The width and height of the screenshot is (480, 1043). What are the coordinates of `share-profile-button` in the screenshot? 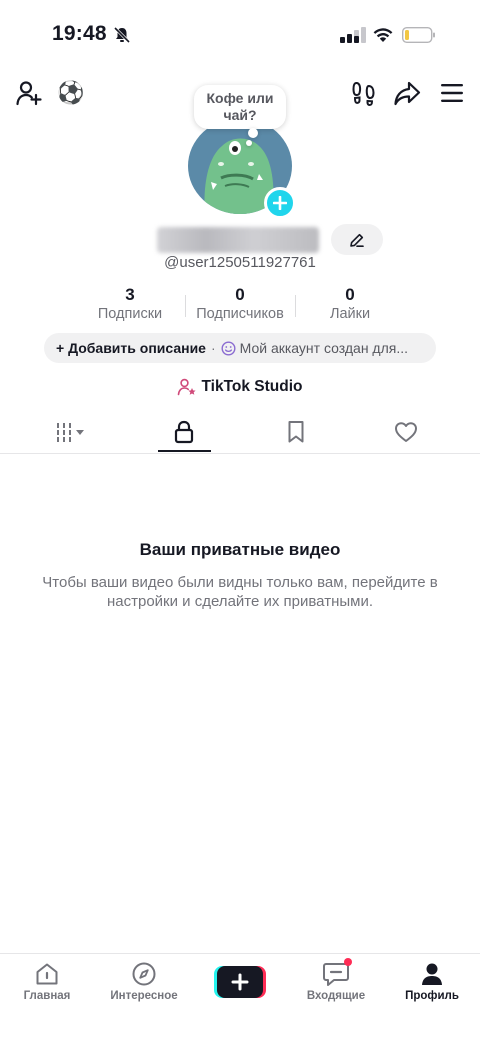 It's located at (407, 93).